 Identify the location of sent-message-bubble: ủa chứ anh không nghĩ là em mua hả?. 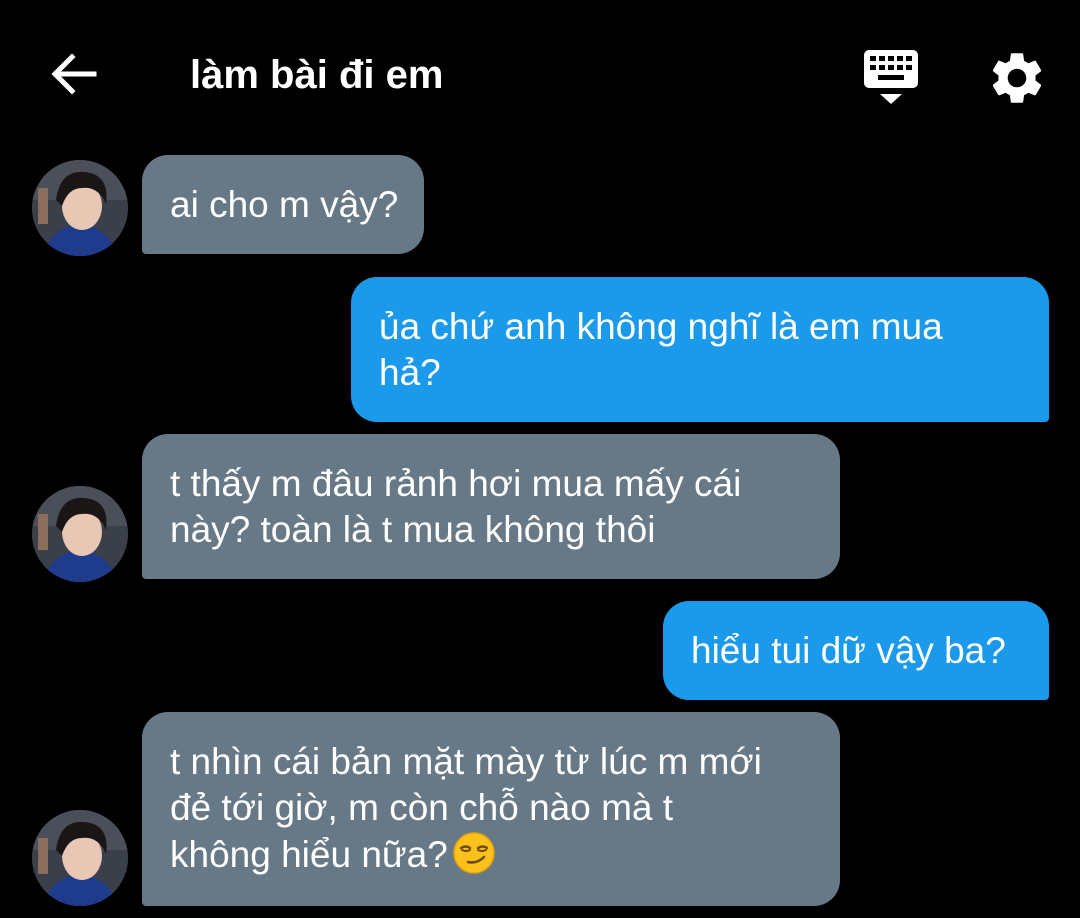
(700, 349).